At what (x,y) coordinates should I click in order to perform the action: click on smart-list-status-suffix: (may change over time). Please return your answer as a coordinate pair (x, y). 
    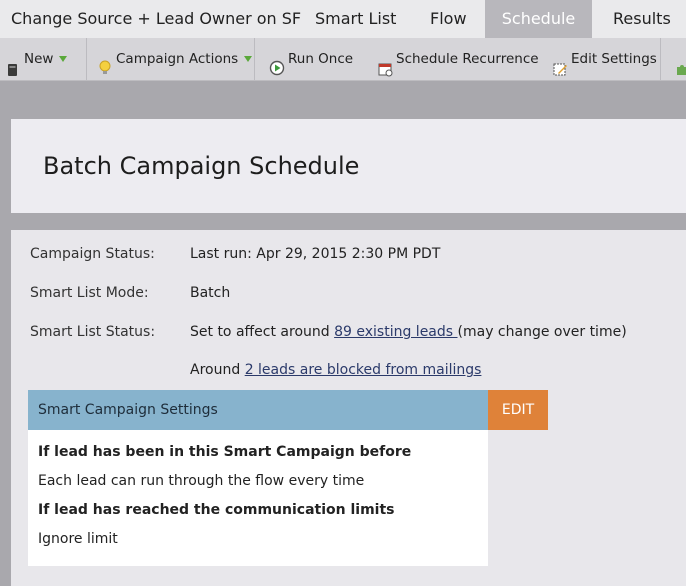
    Looking at the image, I should click on (542, 332).